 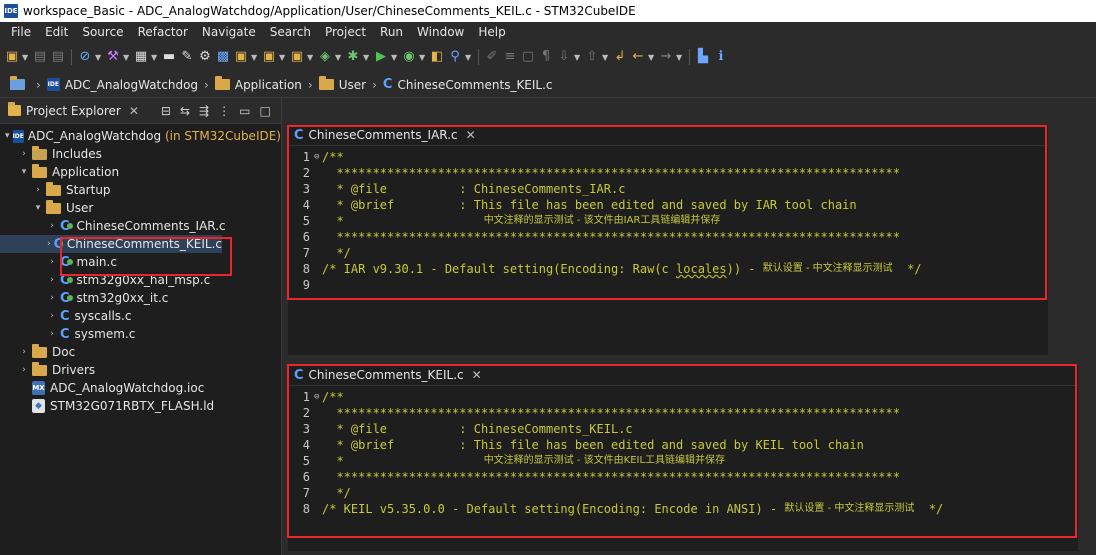 What do you see at coordinates (666, 57) in the screenshot?
I see `forward-icon: →` at bounding box center [666, 57].